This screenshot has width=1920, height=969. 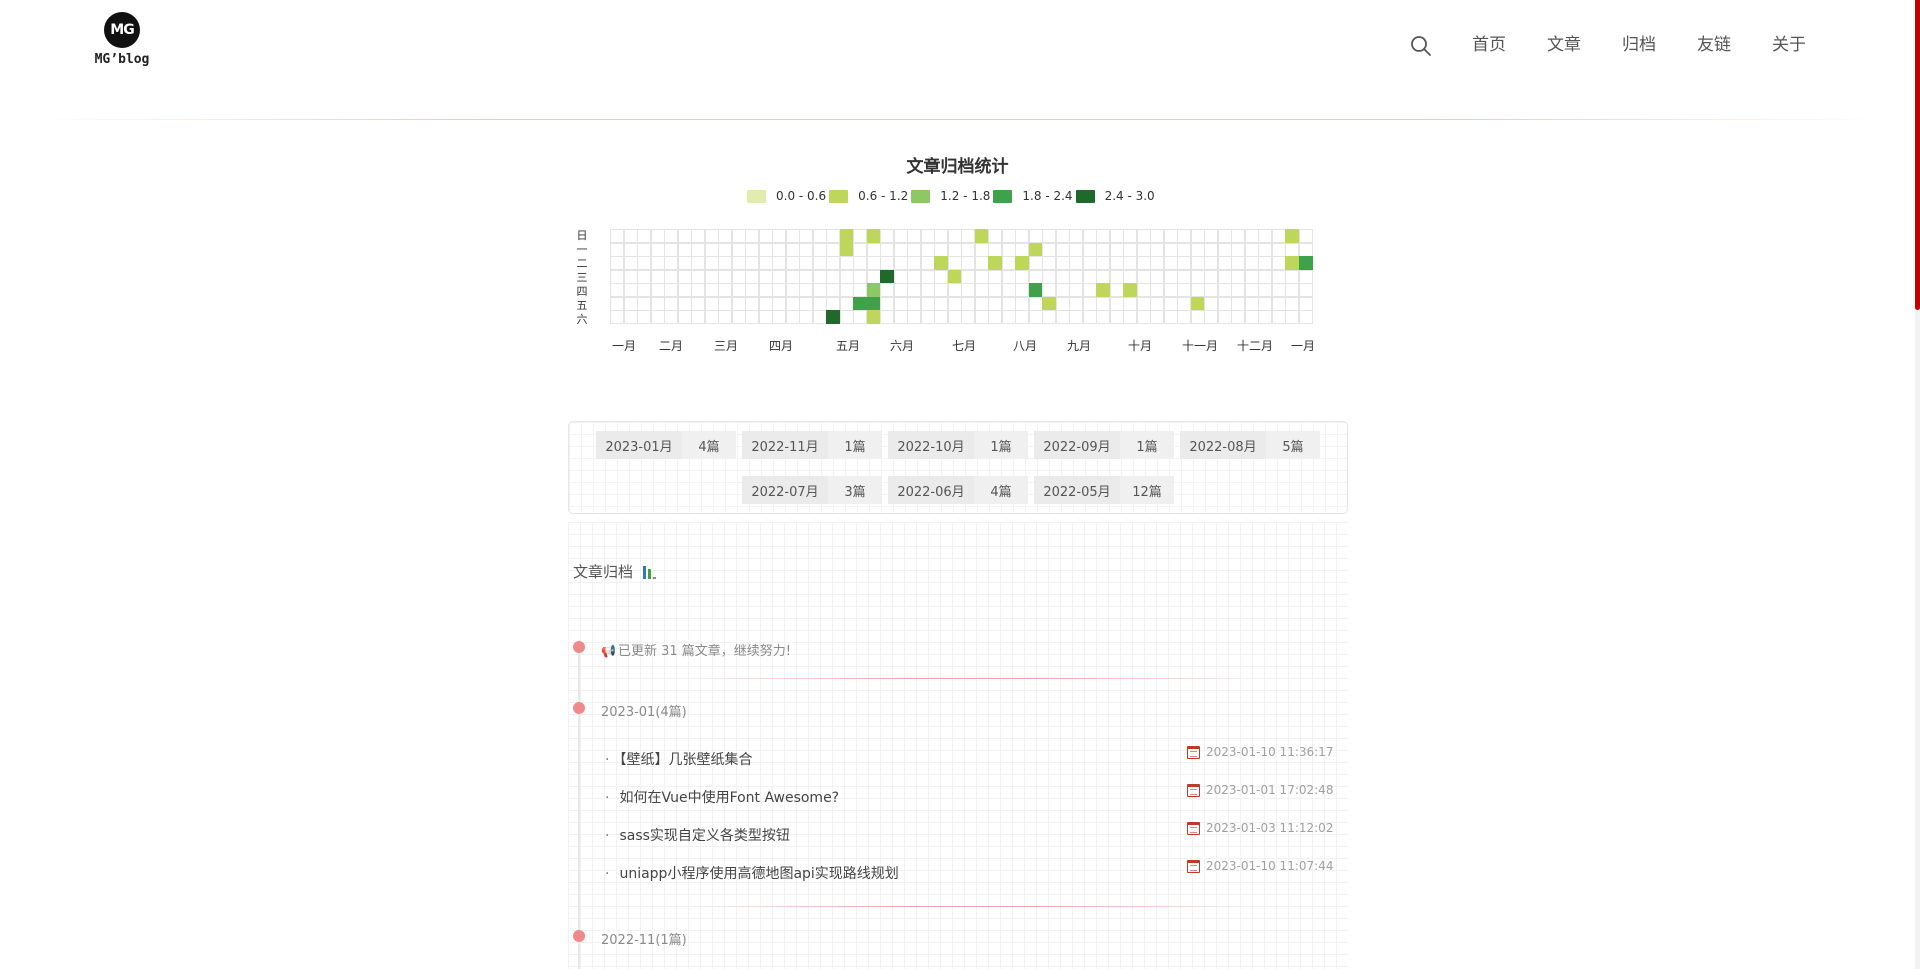 What do you see at coordinates (1789, 42) in the screenshot?
I see `nav-item-about: 关于` at bounding box center [1789, 42].